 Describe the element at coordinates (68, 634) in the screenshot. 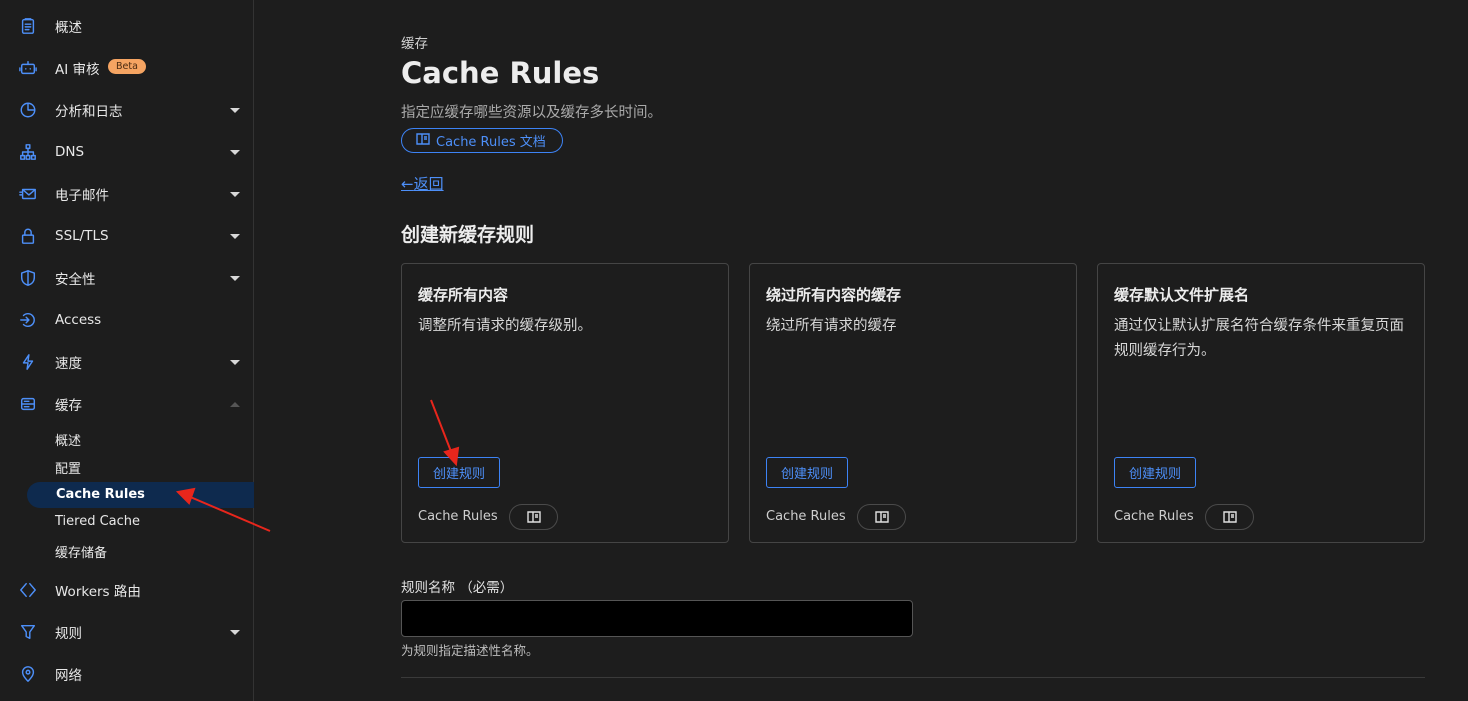

I see `sidebar-item-label: 规则` at that location.